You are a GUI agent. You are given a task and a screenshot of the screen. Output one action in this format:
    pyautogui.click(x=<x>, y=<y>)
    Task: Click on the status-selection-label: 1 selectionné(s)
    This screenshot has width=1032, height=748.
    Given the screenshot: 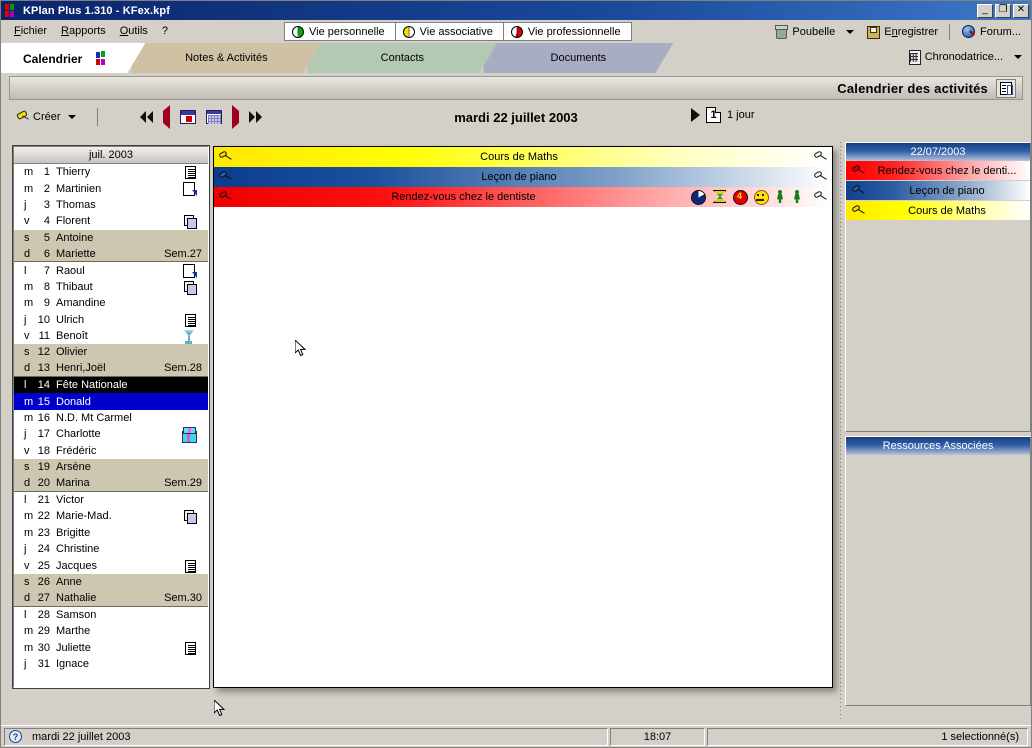 What is the action you would take?
    pyautogui.click(x=980, y=736)
    